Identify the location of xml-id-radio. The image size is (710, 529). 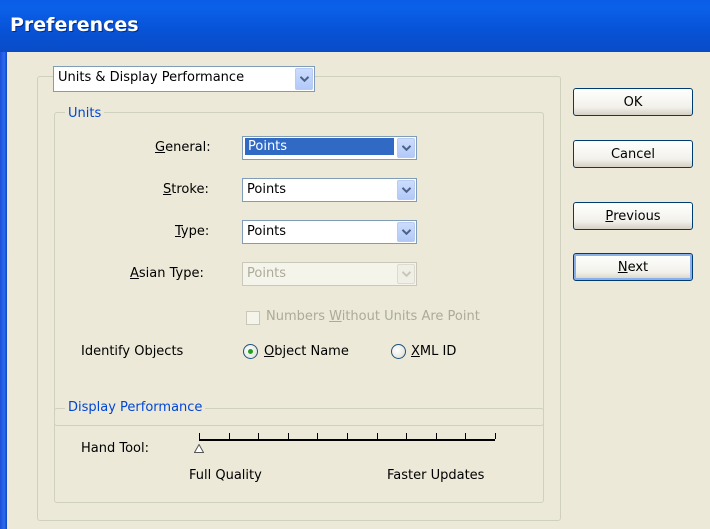
(398, 351).